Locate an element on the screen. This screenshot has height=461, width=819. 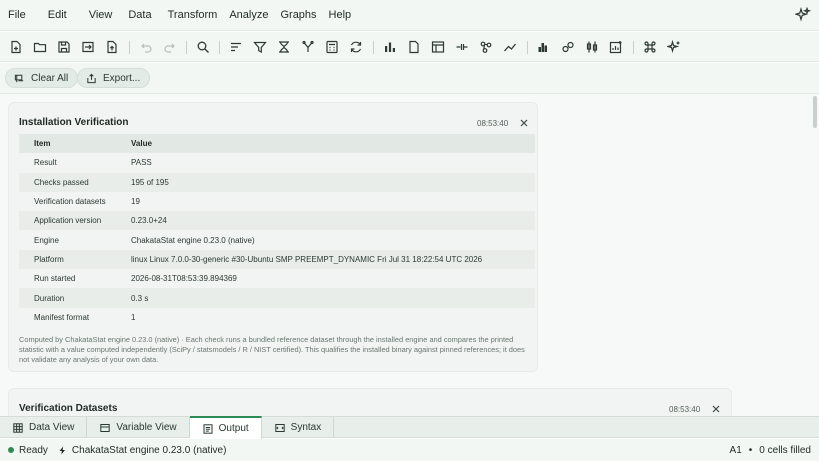
tab-variable-view: Variable View is located at coordinates (138, 427).